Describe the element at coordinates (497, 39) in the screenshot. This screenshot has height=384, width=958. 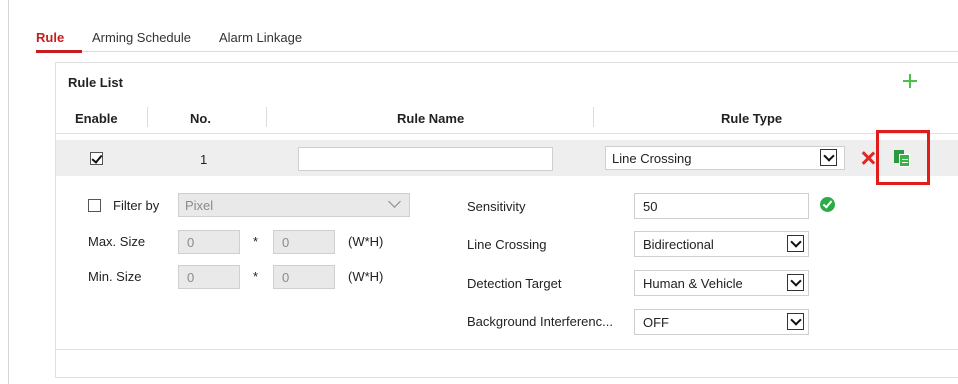
I see `tab-bar: Rule Arming Schedule Alarm Linkage` at that location.